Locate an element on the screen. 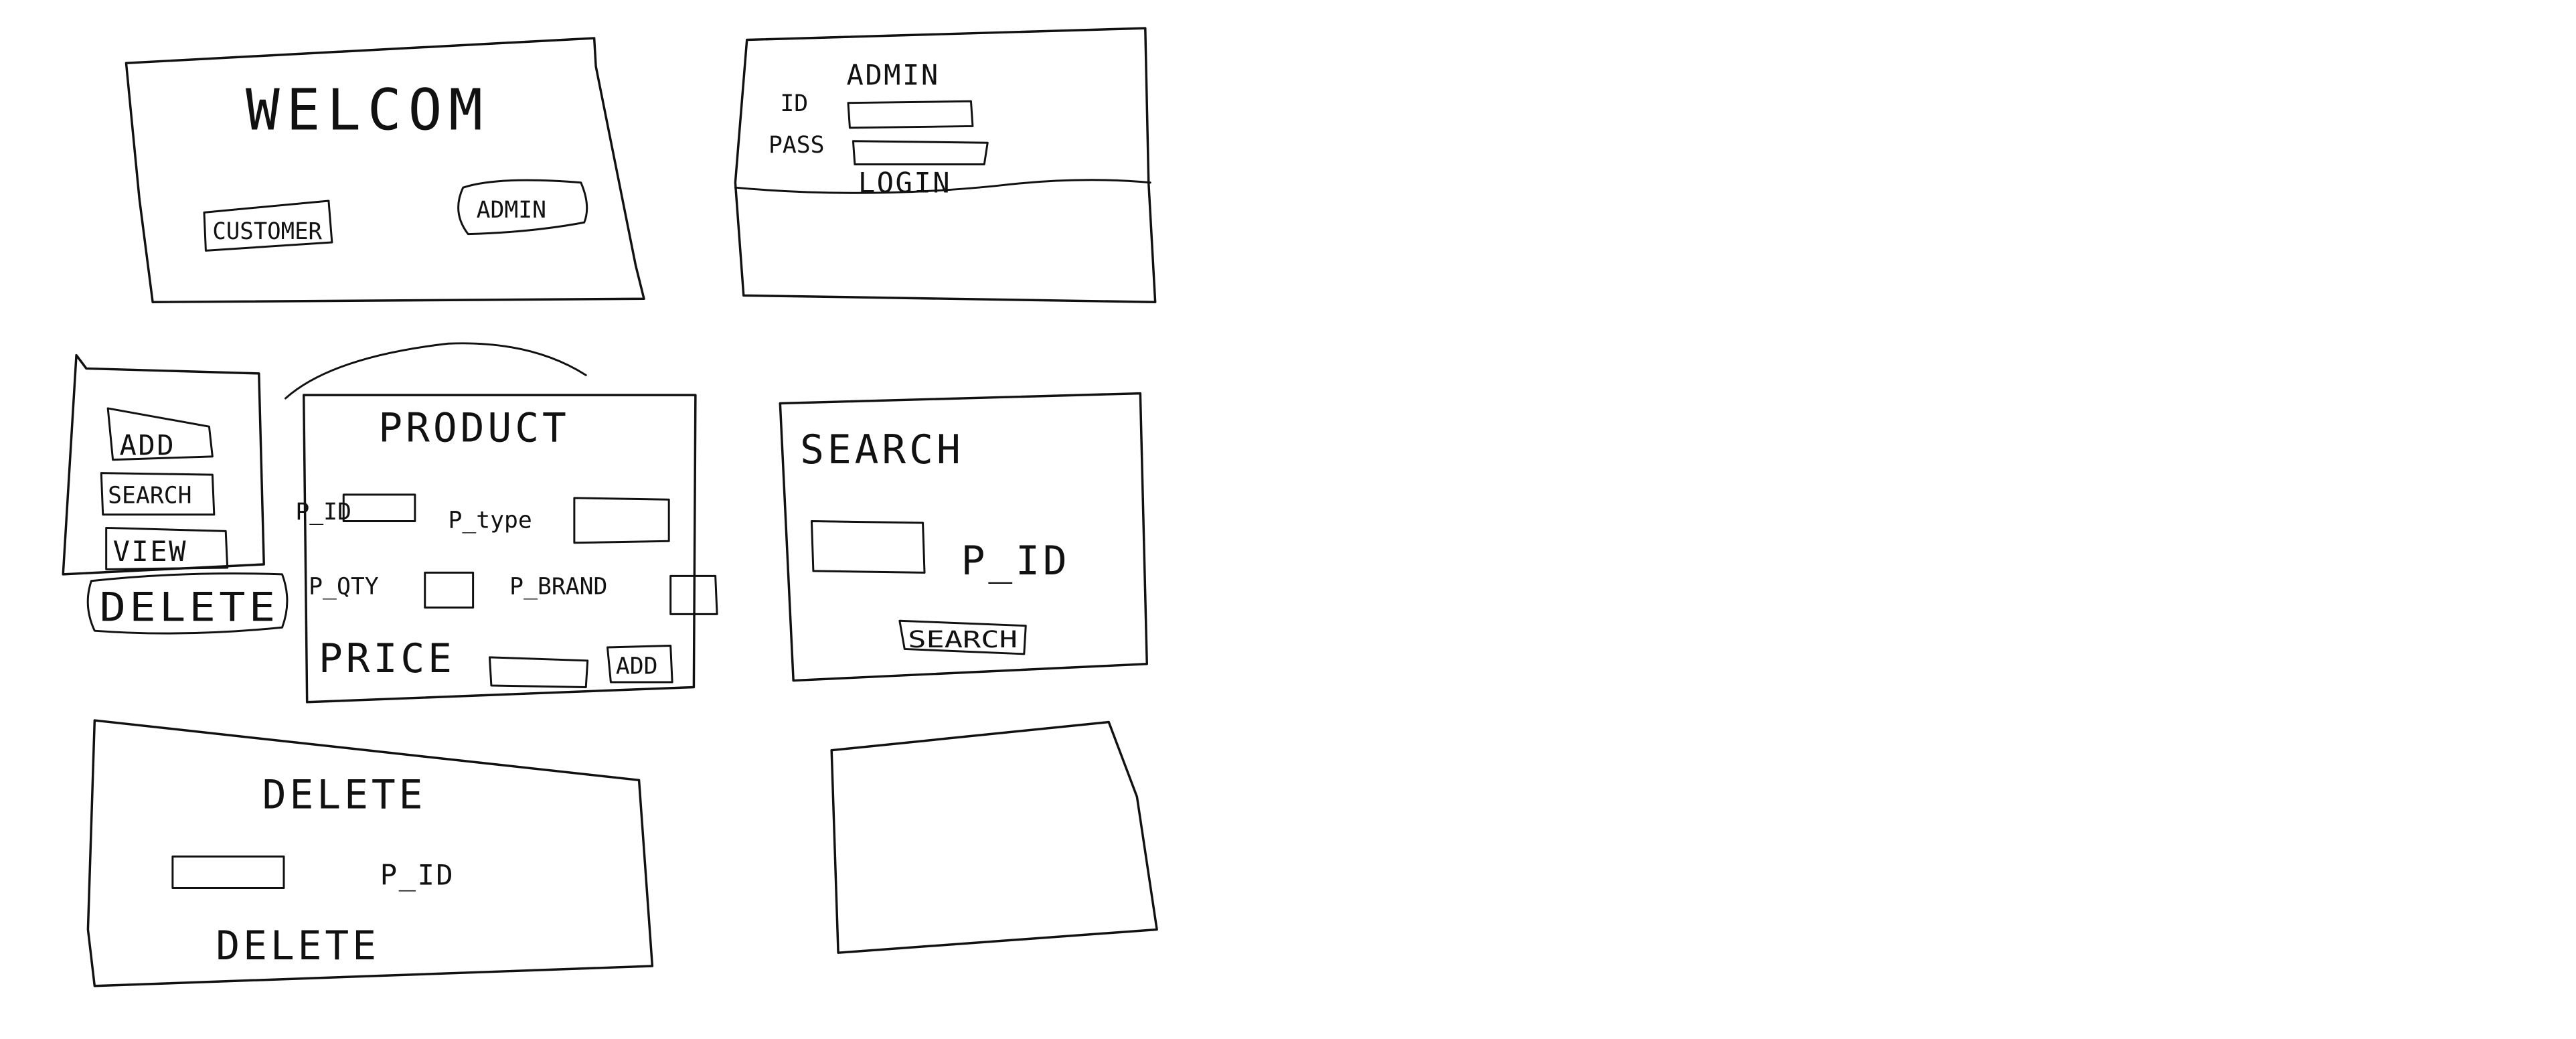 The height and width of the screenshot is (1039, 2576). menu-delete-button: DELETE is located at coordinates (187, 603).